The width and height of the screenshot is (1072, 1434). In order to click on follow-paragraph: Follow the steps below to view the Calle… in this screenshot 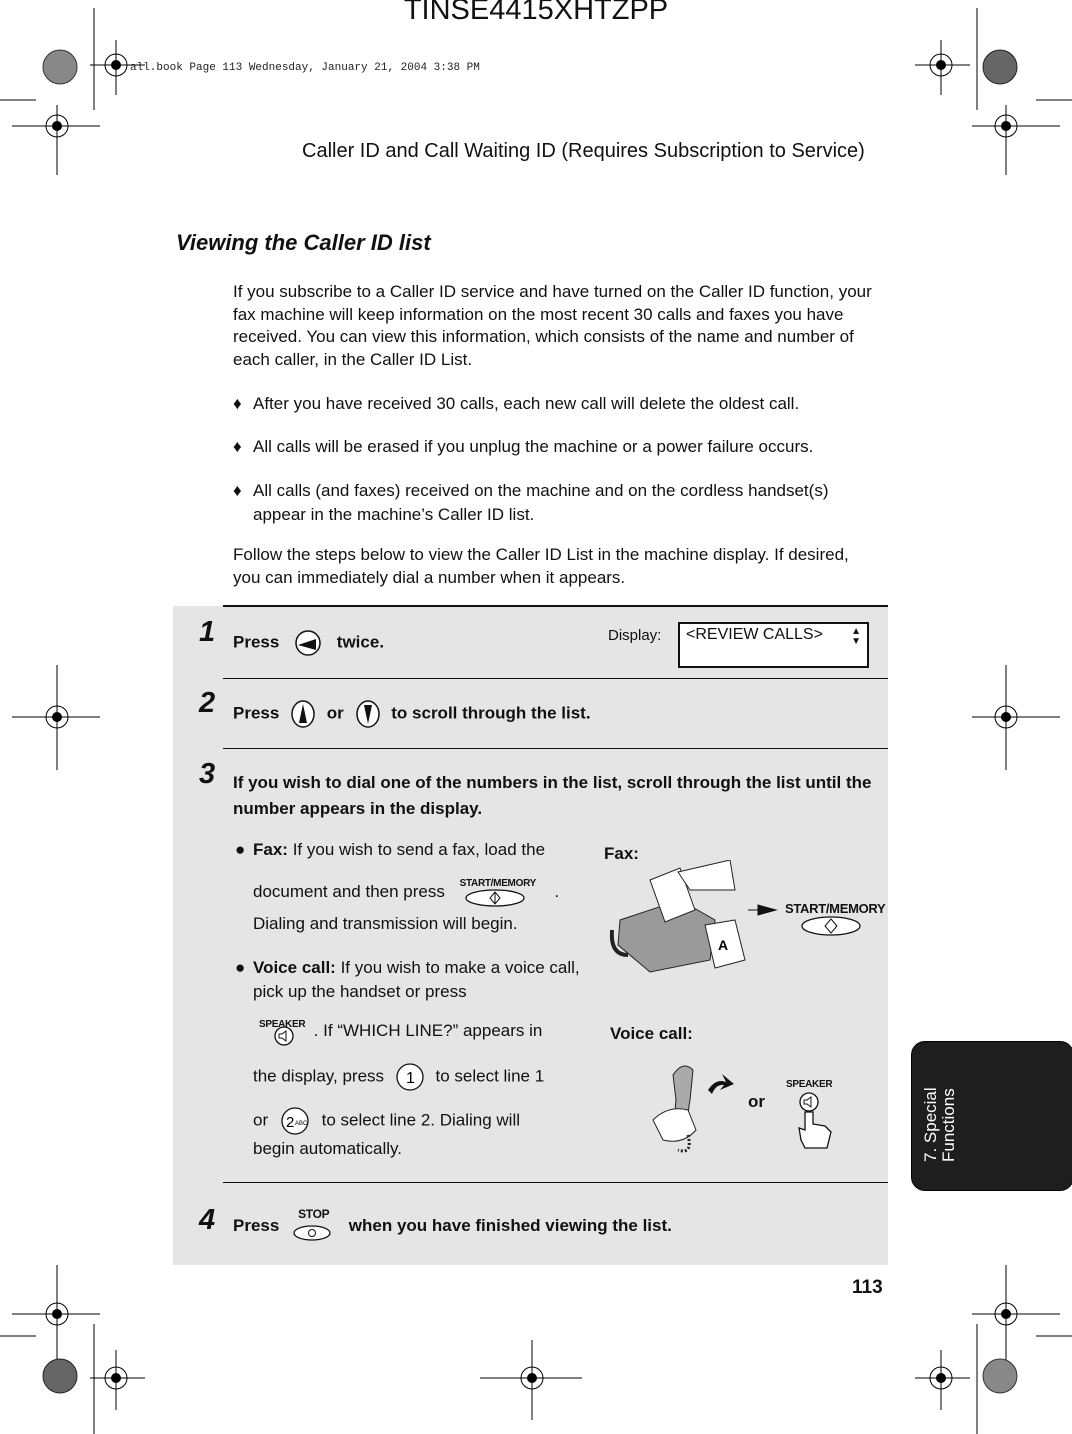, I will do `click(541, 566)`.